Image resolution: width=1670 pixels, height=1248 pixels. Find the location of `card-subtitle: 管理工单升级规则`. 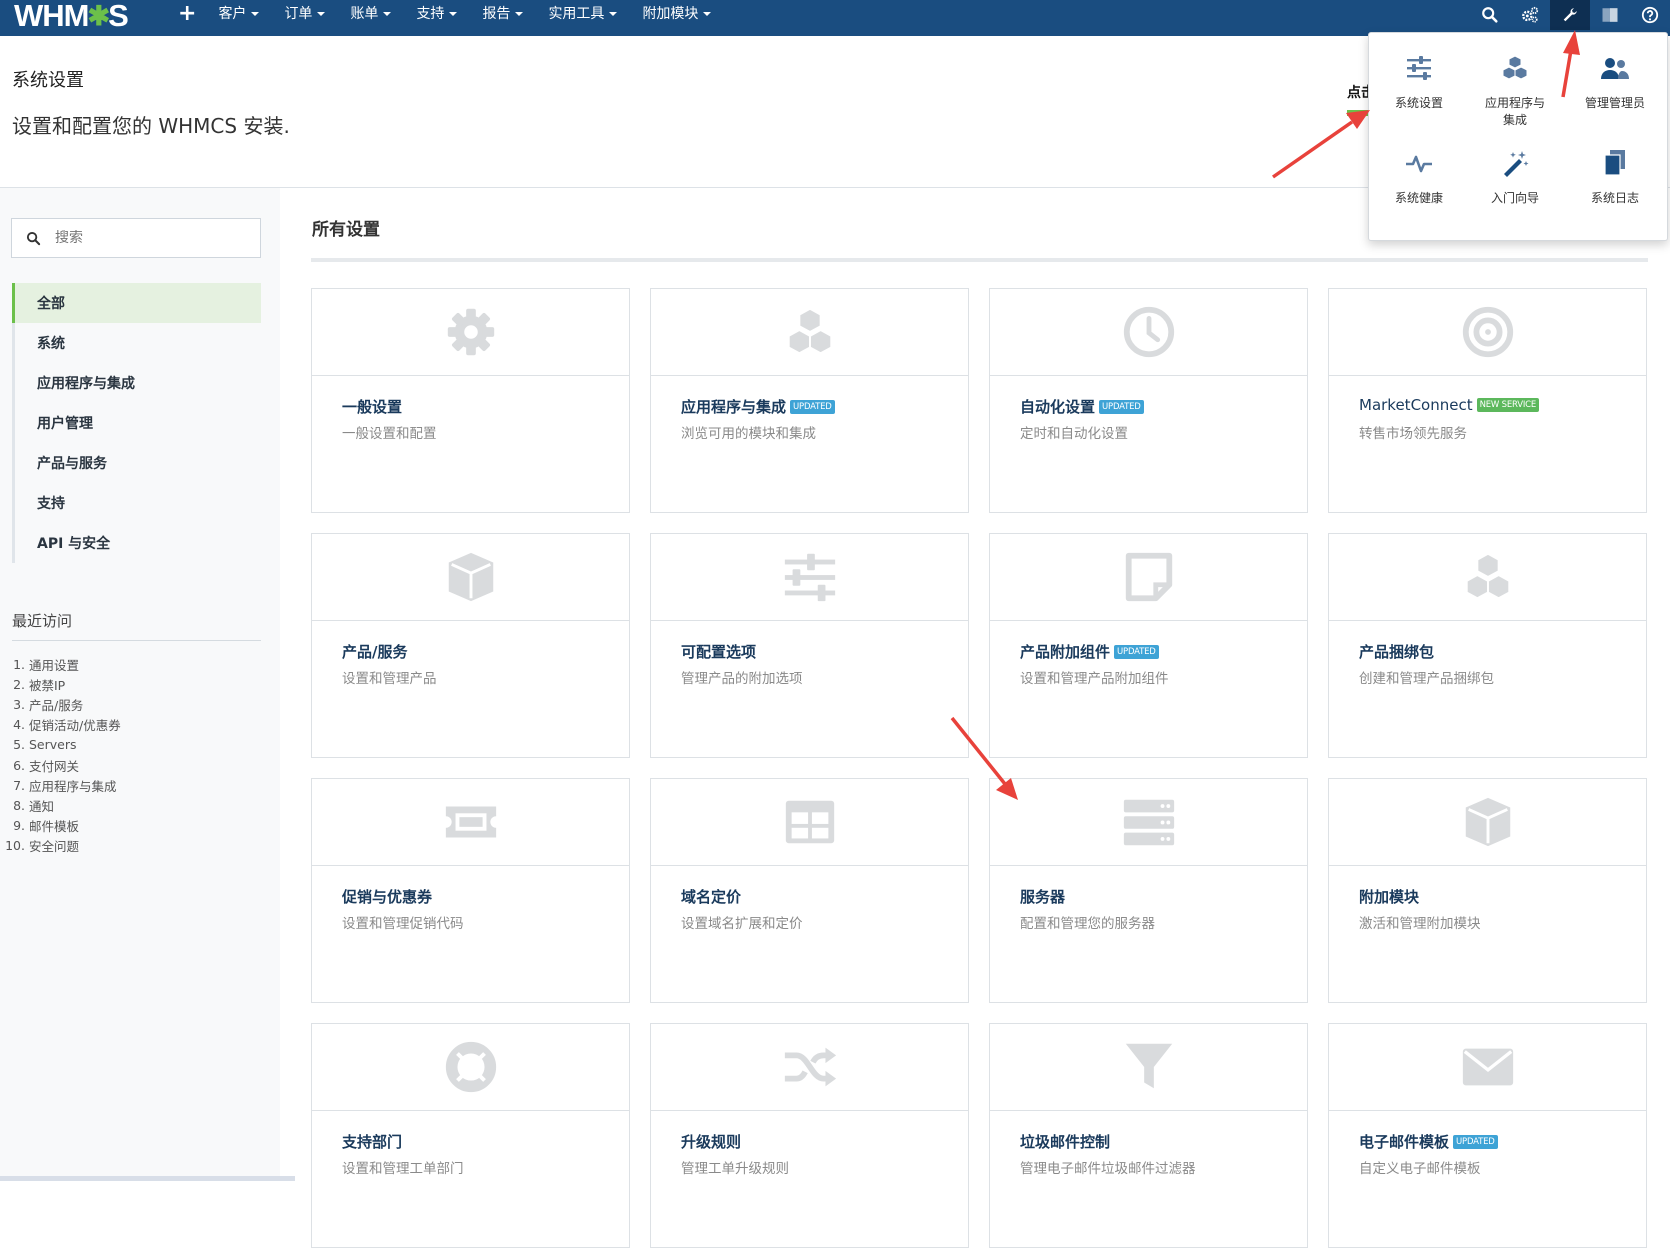

card-subtitle: 管理工单升级规则 is located at coordinates (735, 1169).